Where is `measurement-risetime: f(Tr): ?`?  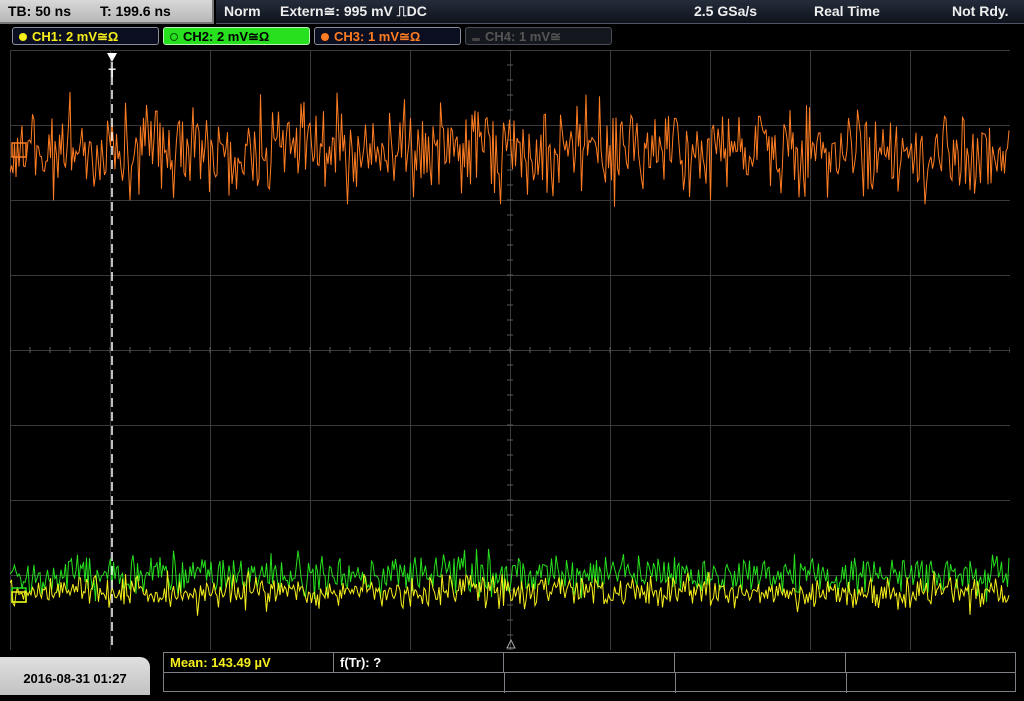
measurement-risetime: f(Tr): ? is located at coordinates (419, 663).